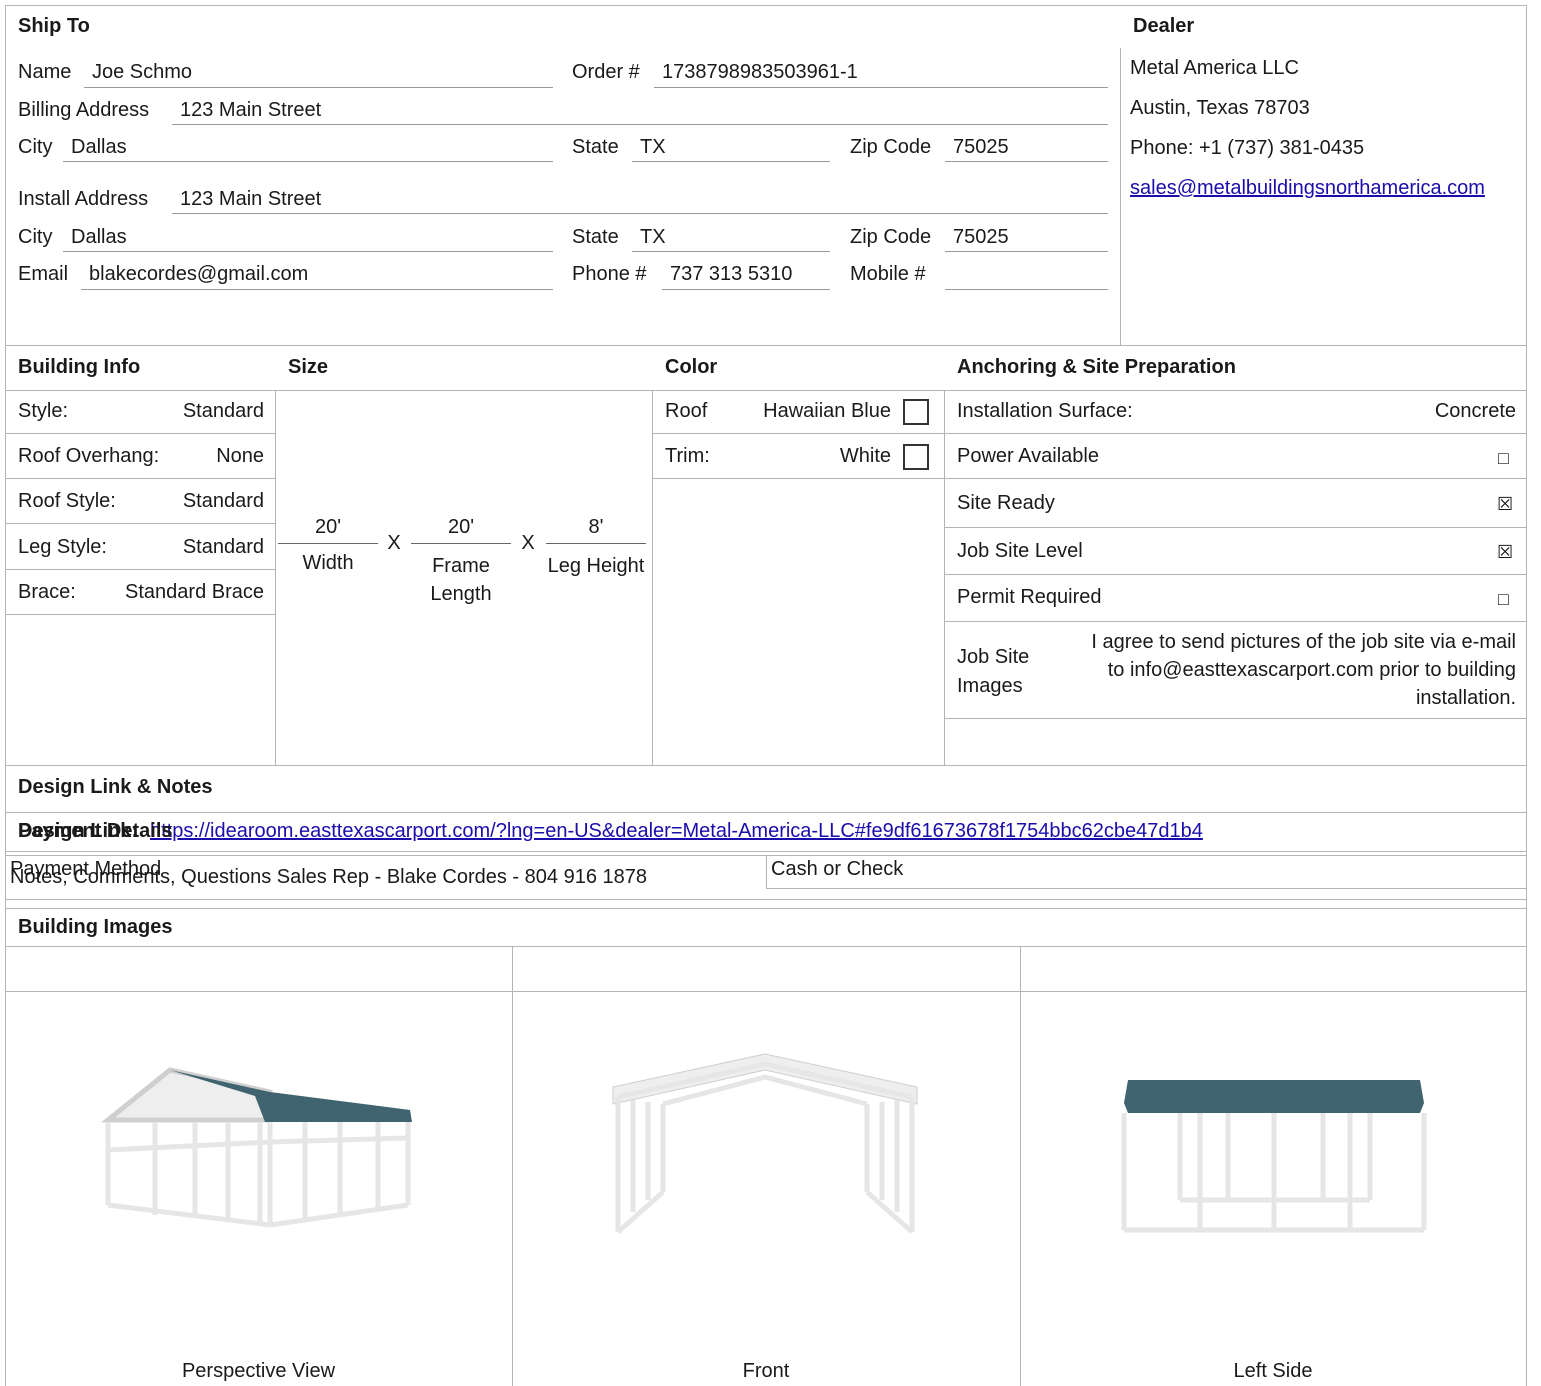  What do you see at coordinates (596, 543) in the screenshot?
I see `size-height-line` at bounding box center [596, 543].